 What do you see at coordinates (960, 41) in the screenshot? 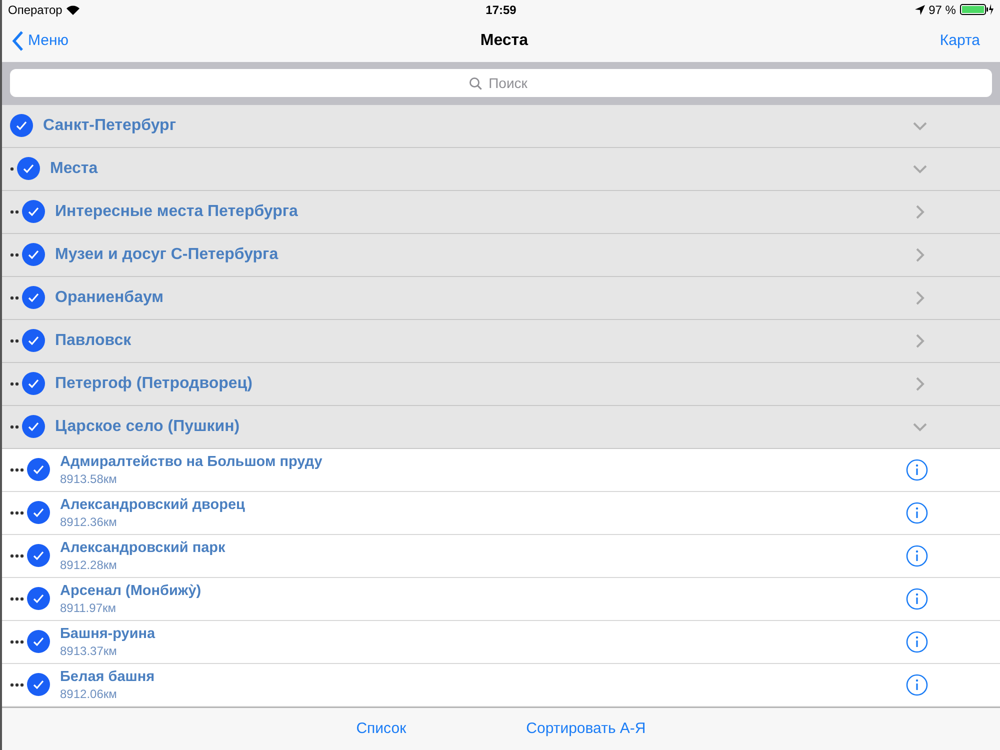
I see `map-button: Карта` at bounding box center [960, 41].